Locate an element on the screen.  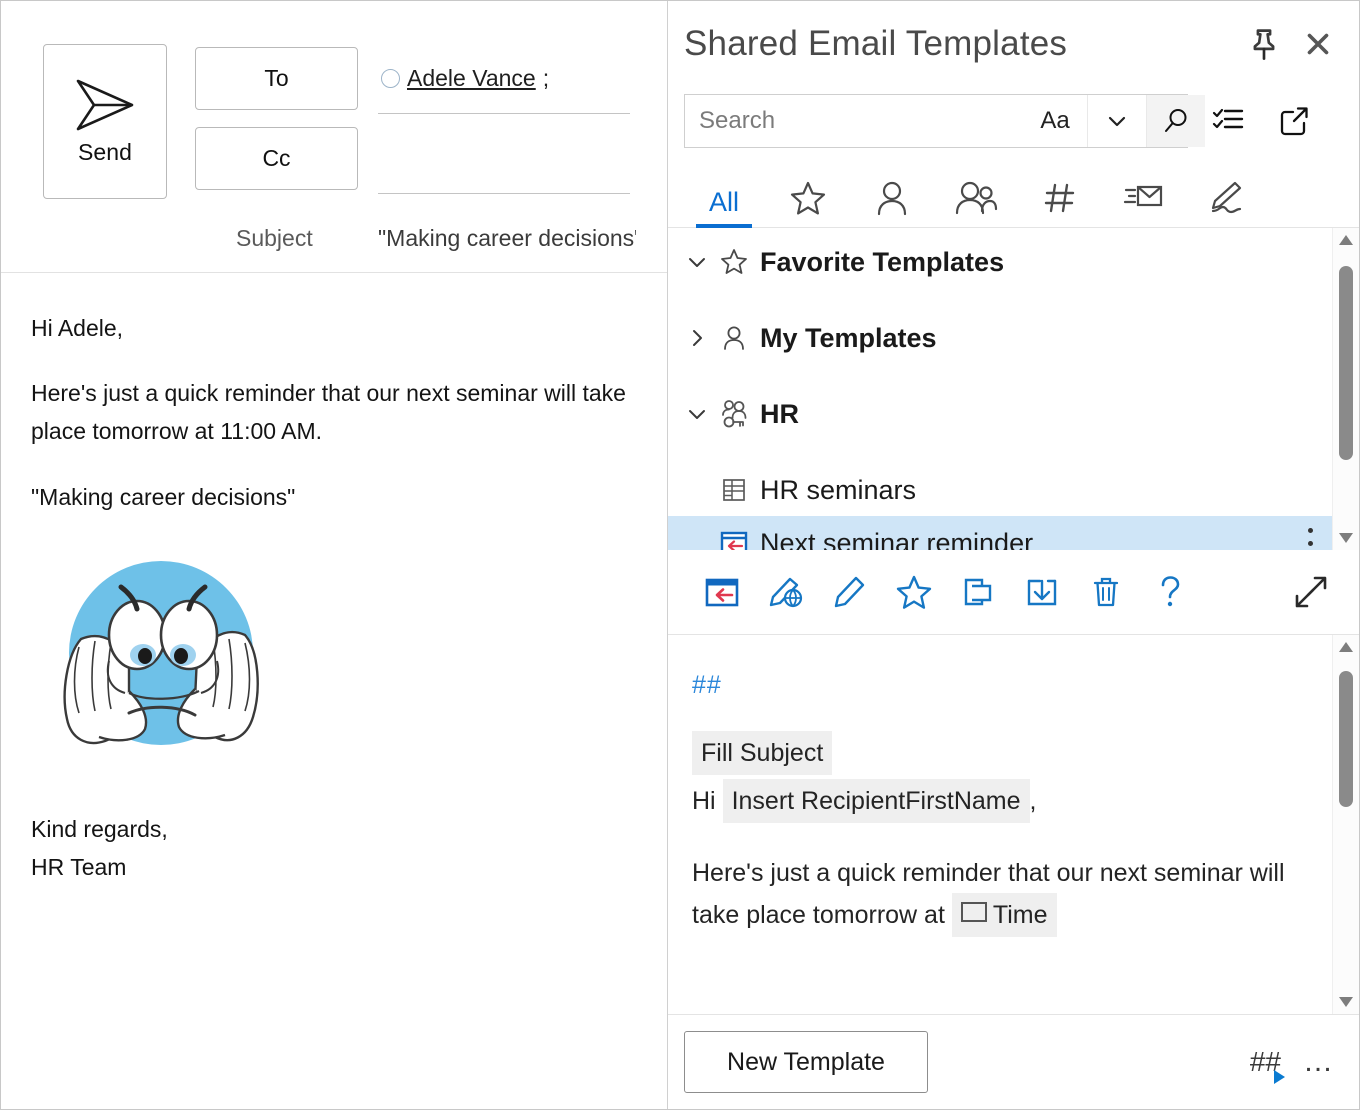
search-submit-button is located at coordinates (1175, 121).